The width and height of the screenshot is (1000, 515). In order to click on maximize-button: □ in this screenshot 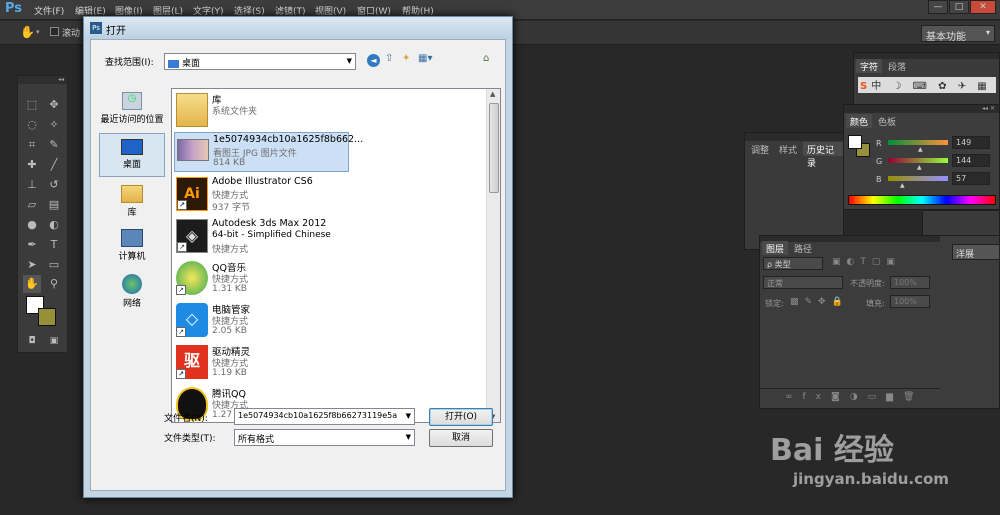, I will do `click(959, 7)`.